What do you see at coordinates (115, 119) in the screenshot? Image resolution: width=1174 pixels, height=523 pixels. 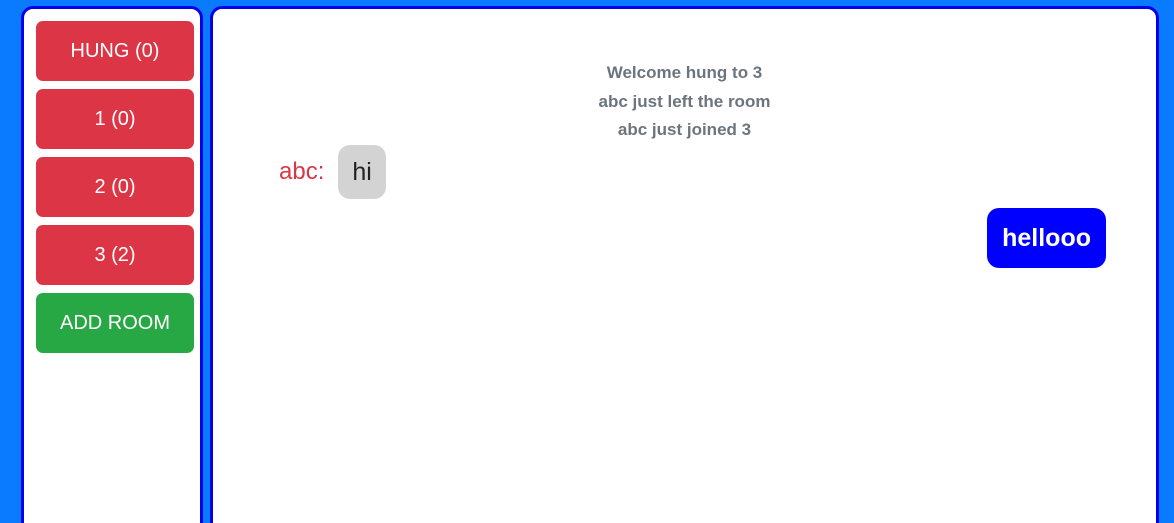 I see `room-button-1: 1 (0)` at bounding box center [115, 119].